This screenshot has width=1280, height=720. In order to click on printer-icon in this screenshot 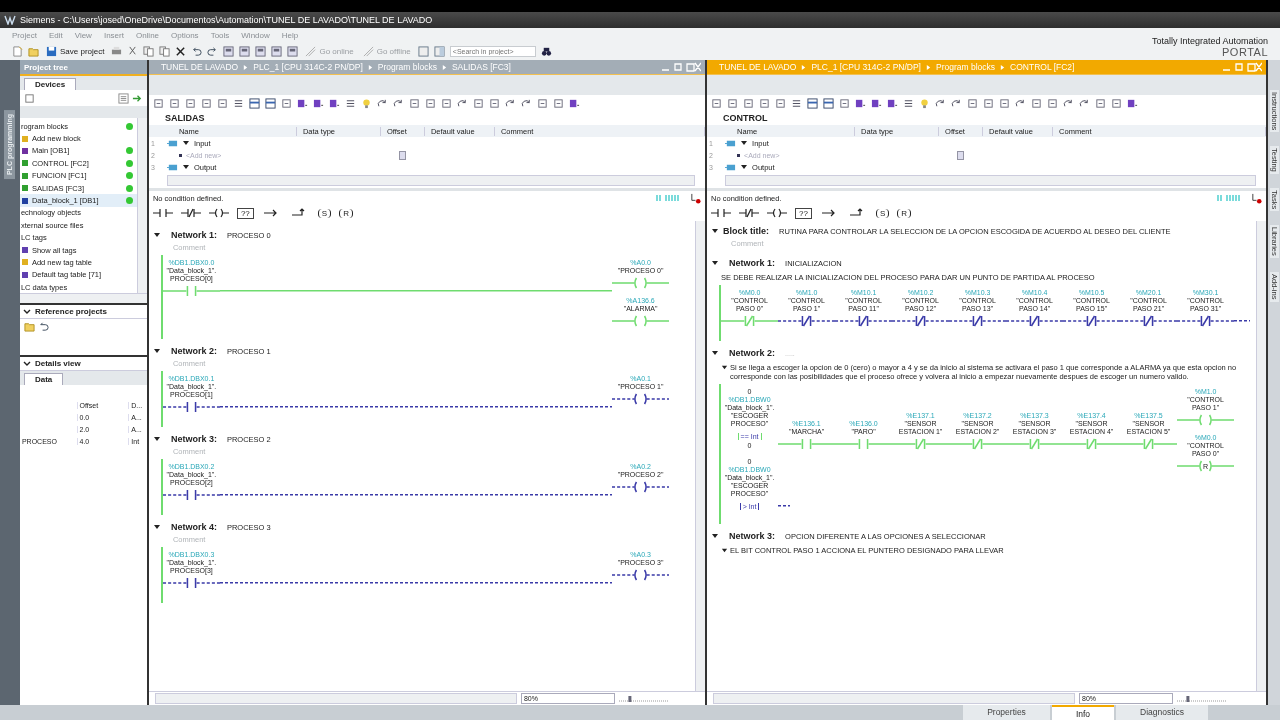, I will do `click(117, 51)`.